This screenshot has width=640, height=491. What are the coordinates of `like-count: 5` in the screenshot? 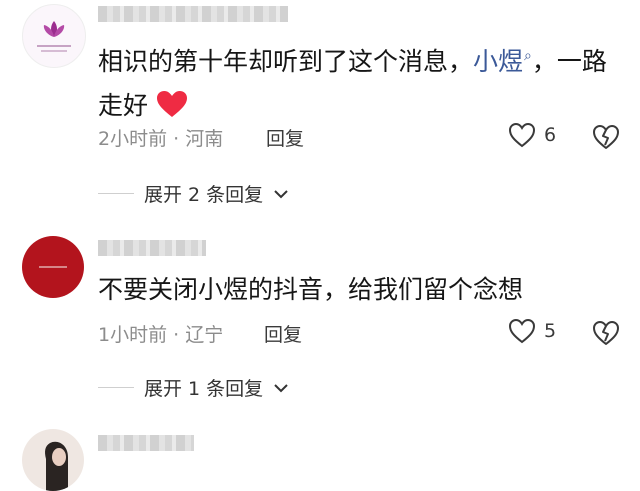 It's located at (550, 331).